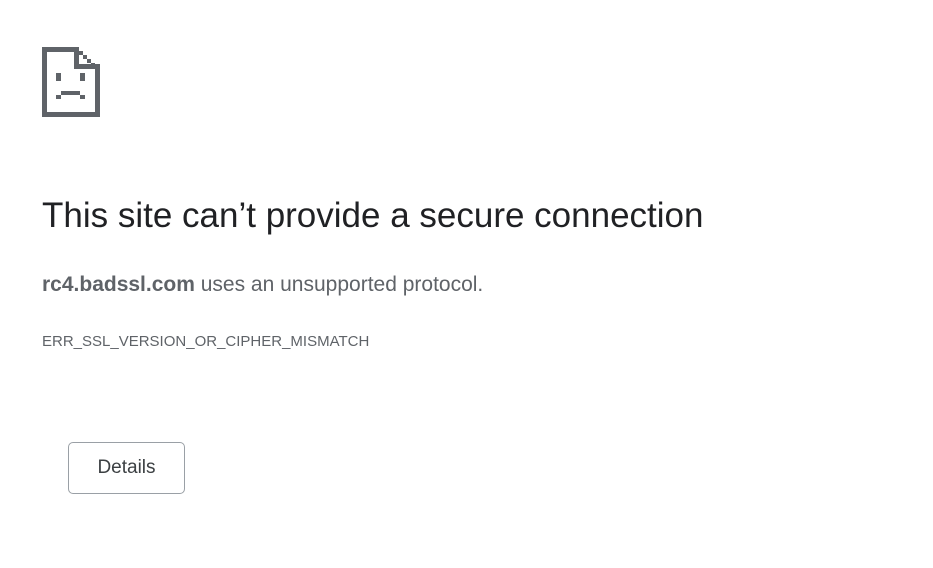 This screenshot has width=933, height=568. What do you see at coordinates (71, 82) in the screenshot?
I see `sad-document-icon` at bounding box center [71, 82].